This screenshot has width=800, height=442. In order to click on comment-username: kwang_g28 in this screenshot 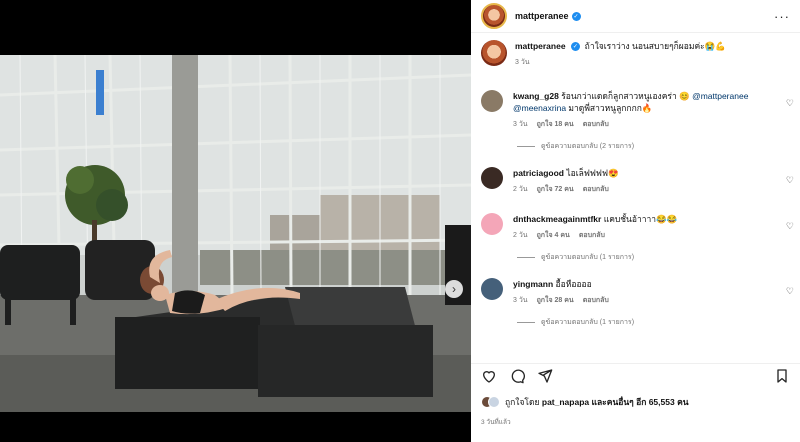, I will do `click(536, 96)`.